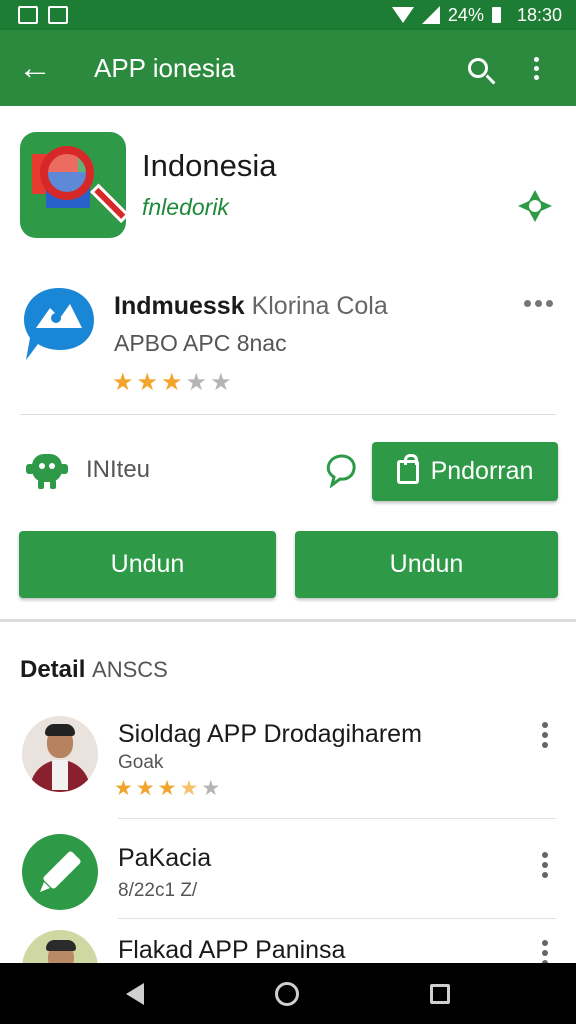  I want to click on more-horiz-icon, so click(538, 303).